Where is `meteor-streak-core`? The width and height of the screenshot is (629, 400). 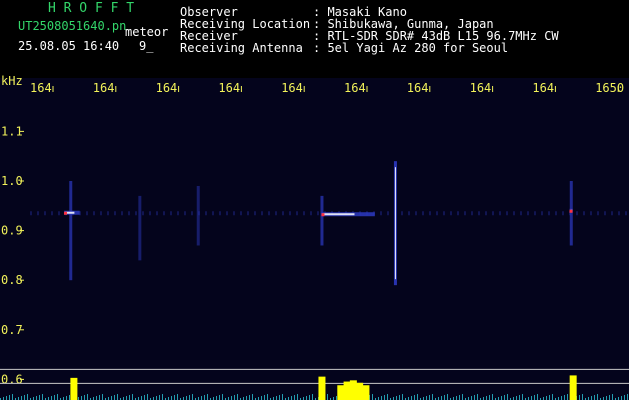 meteor-streak-core is located at coordinates (395, 223).